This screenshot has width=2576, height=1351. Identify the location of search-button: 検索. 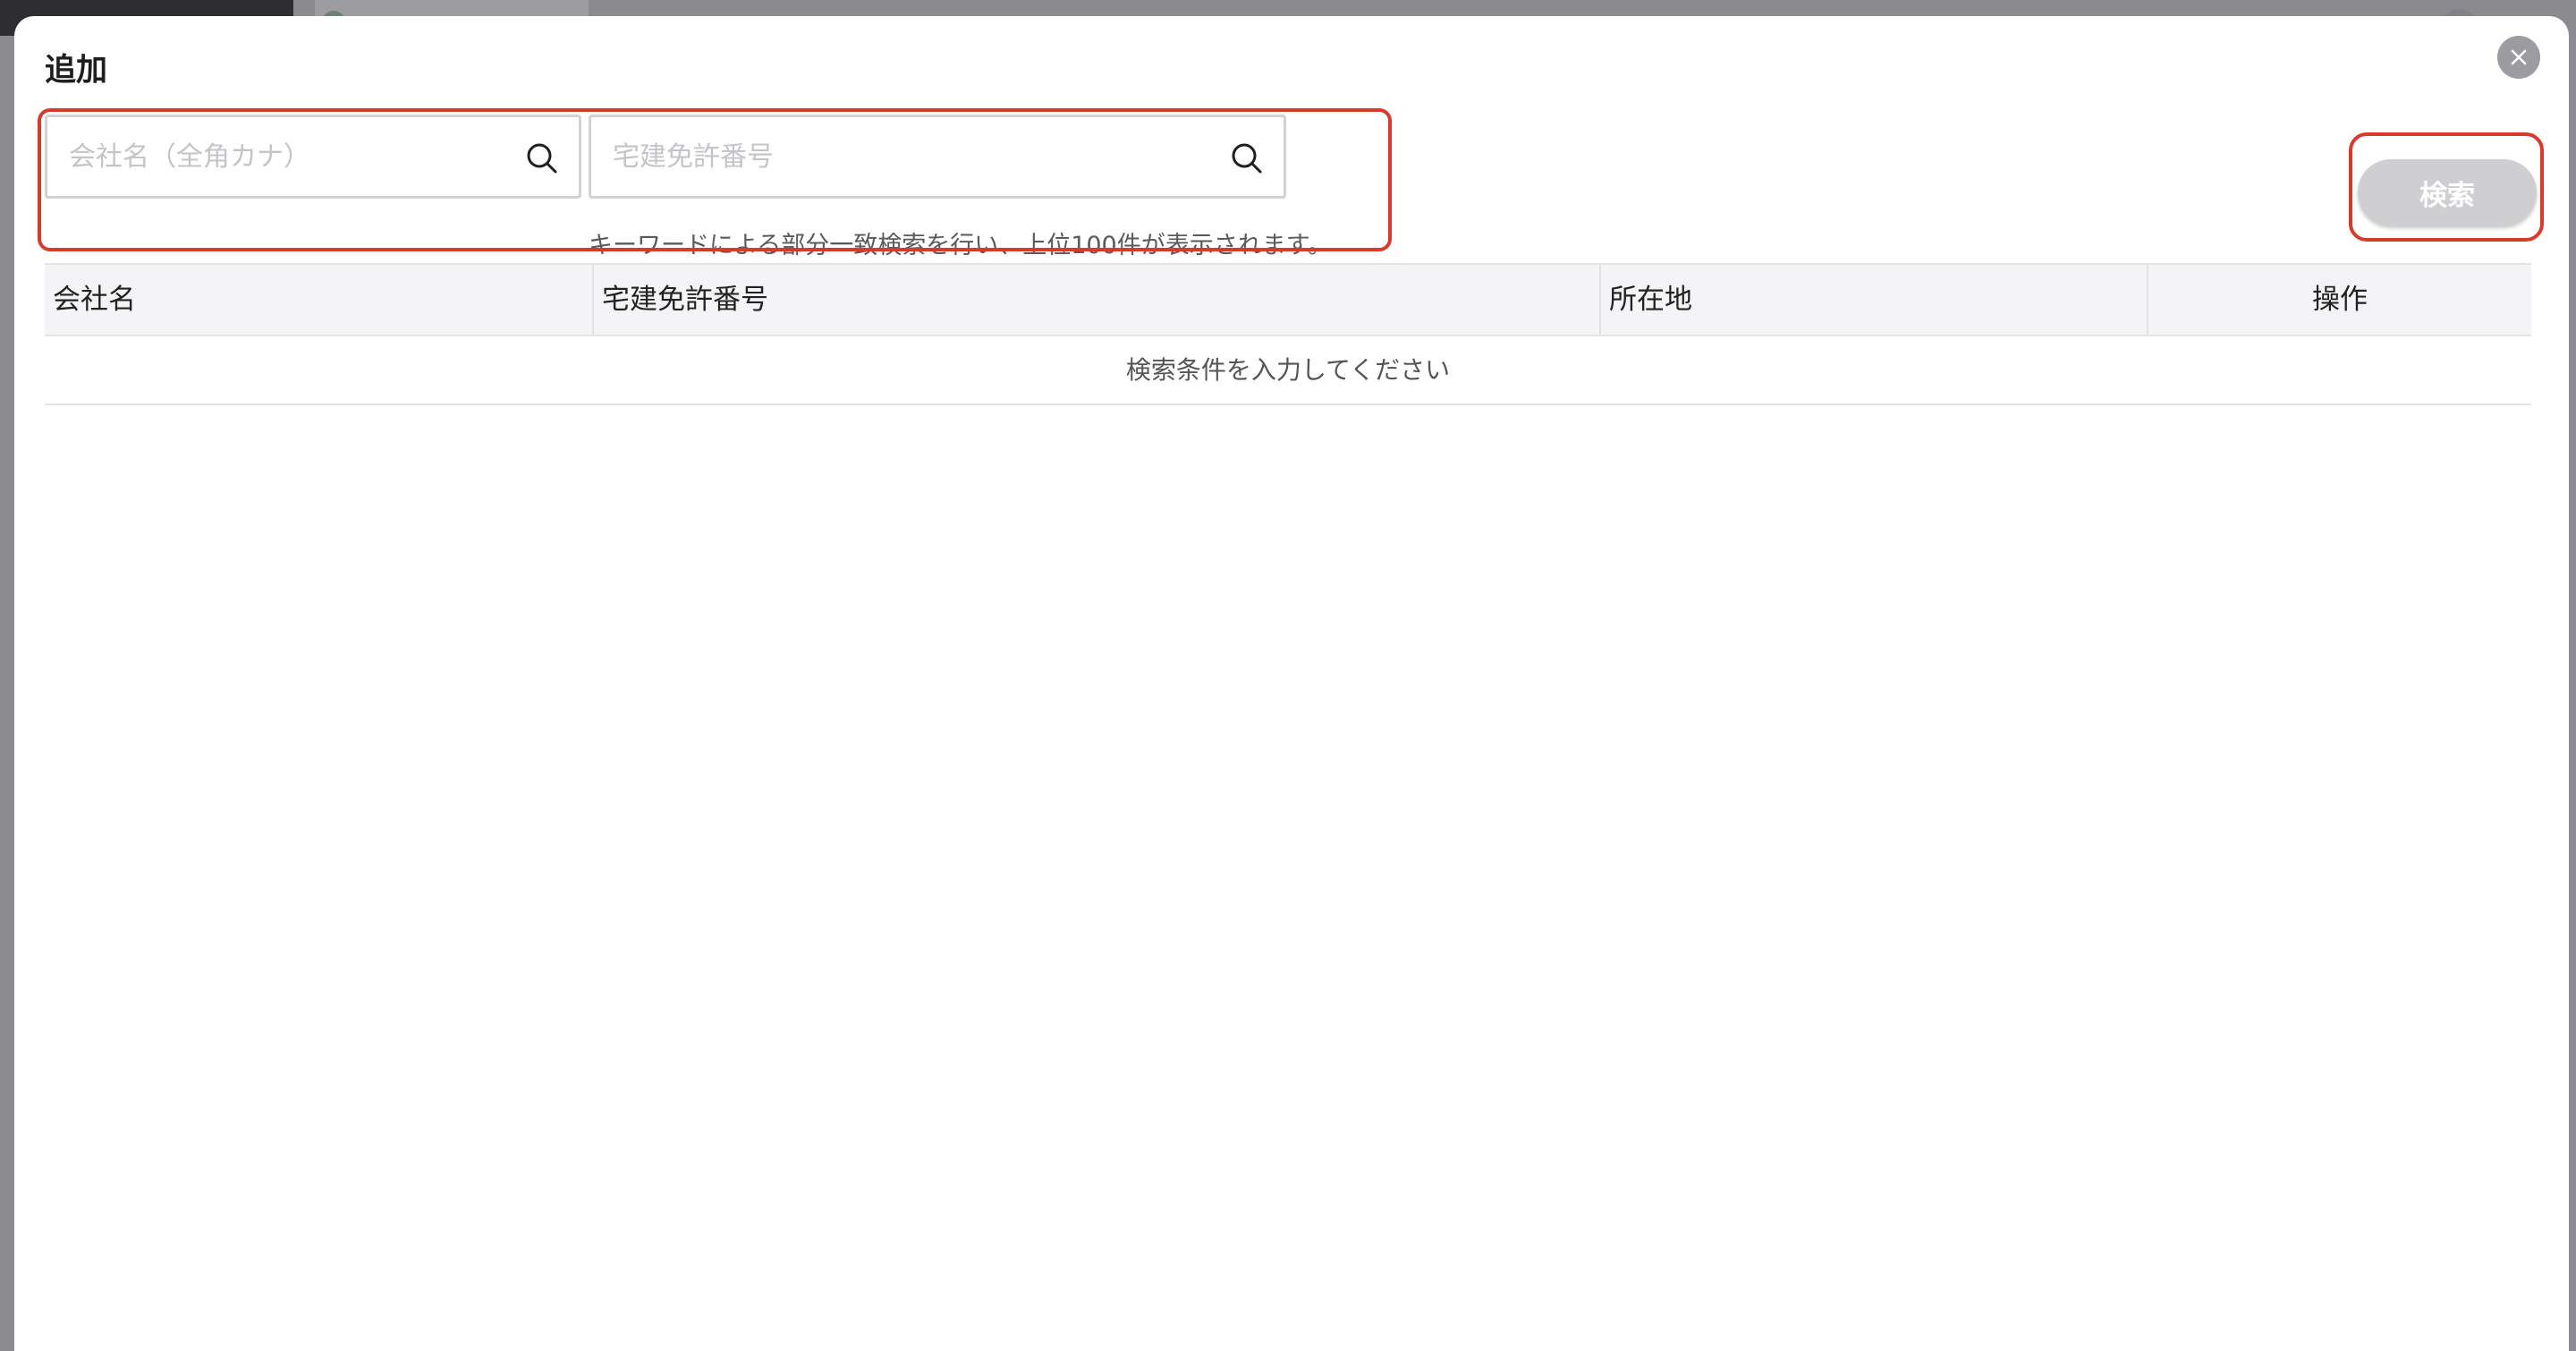
(2447, 192).